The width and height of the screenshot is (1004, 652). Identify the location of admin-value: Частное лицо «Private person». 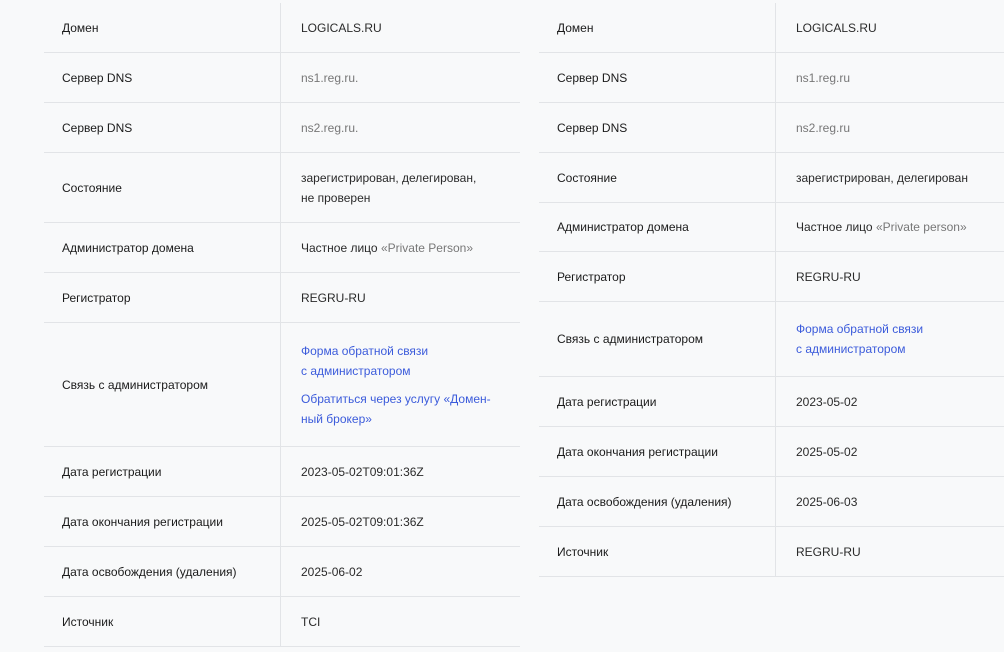
(881, 227).